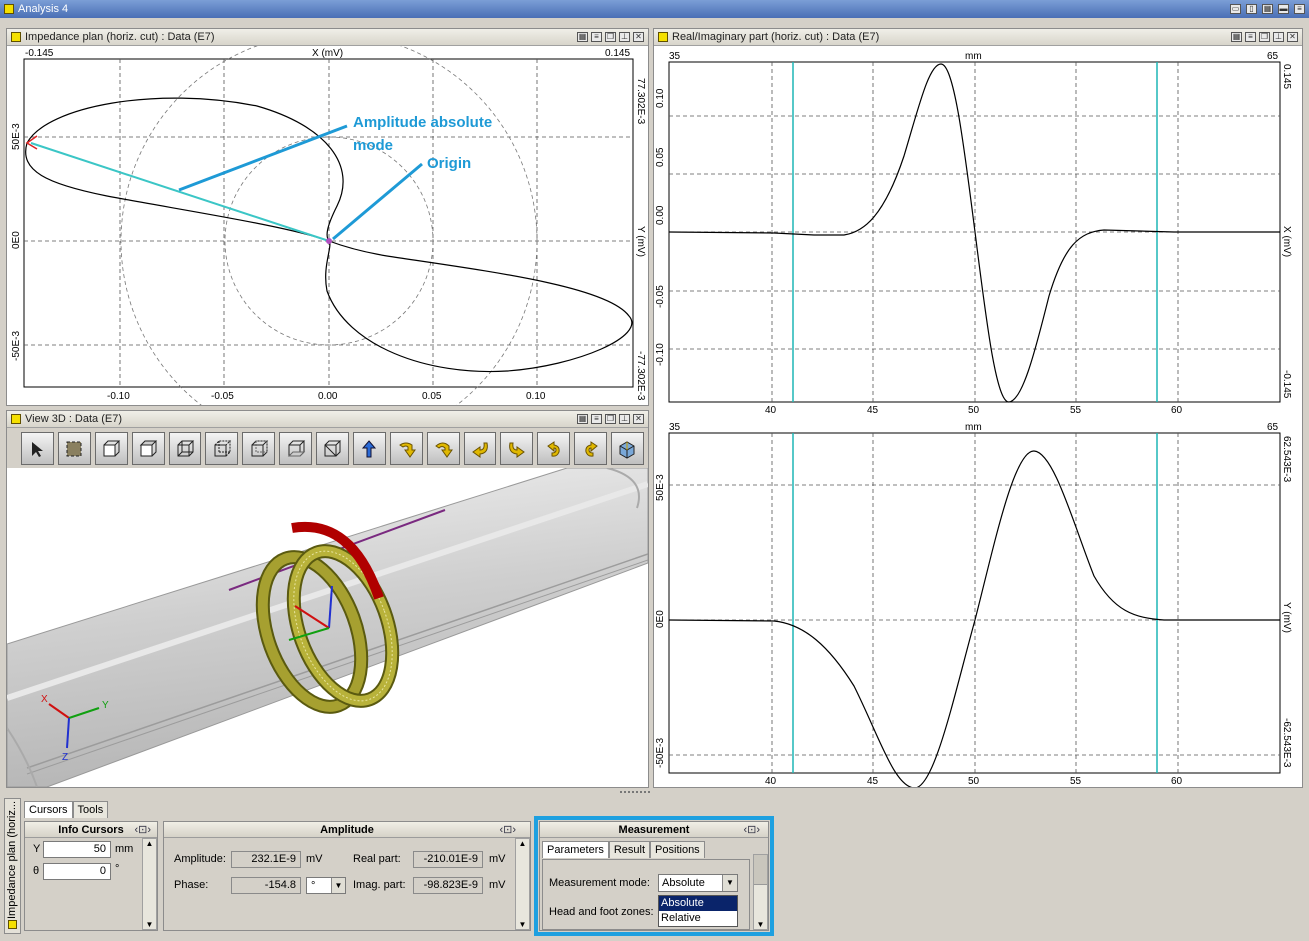 The image size is (1309, 941). Describe the element at coordinates (36, 871) in the screenshot. I see `theta-cursor-label: θ` at that location.